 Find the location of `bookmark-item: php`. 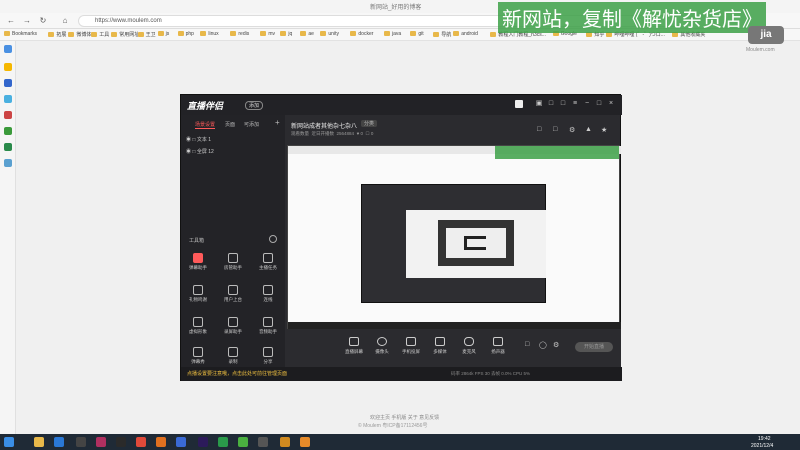

bookmark-item: php is located at coordinates (185, 34).